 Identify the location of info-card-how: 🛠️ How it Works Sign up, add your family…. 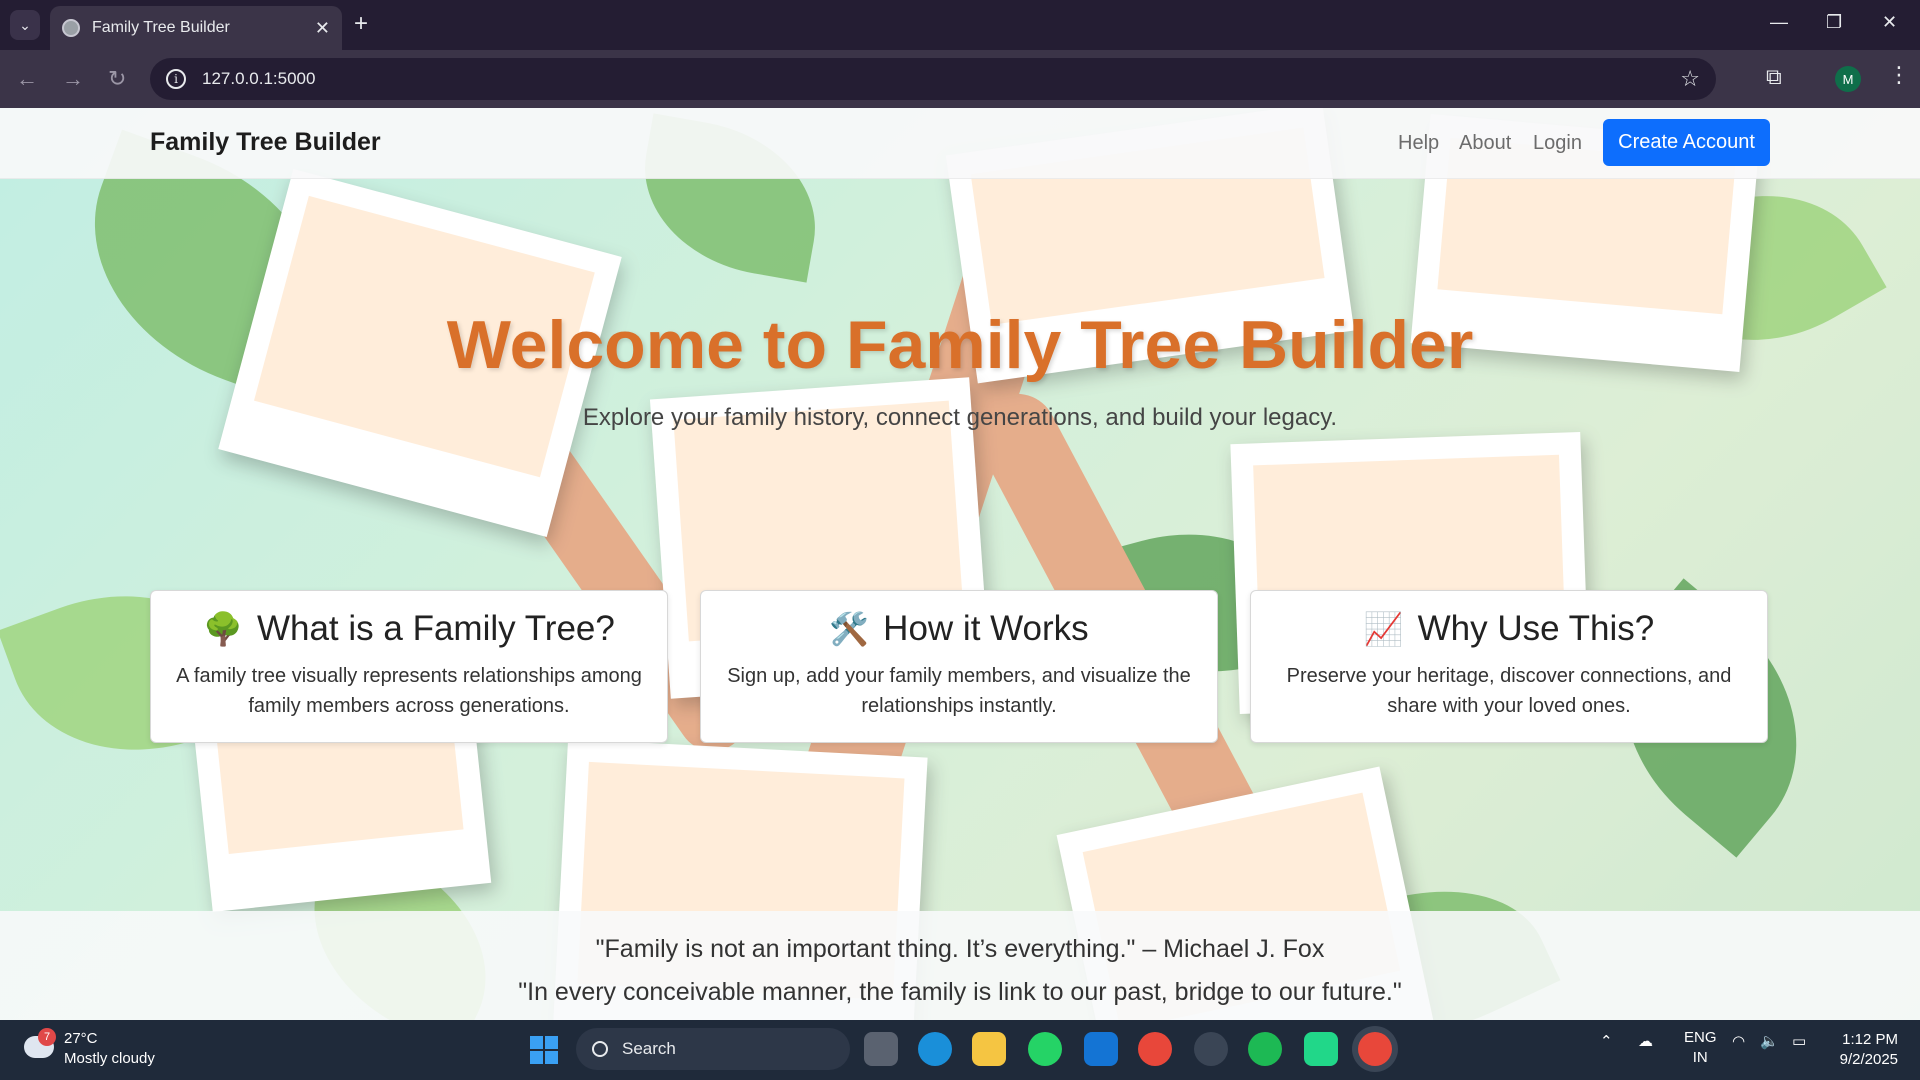
(959, 666).